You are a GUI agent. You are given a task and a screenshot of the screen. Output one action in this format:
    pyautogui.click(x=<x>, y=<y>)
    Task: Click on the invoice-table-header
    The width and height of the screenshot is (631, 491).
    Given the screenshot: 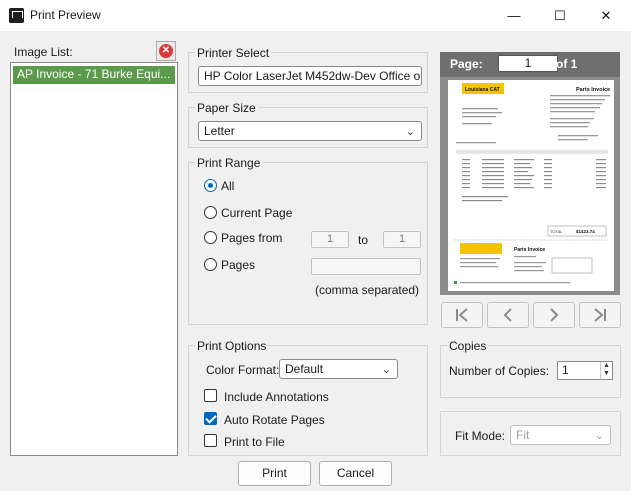 What is the action you would take?
    pyautogui.click(x=532, y=152)
    